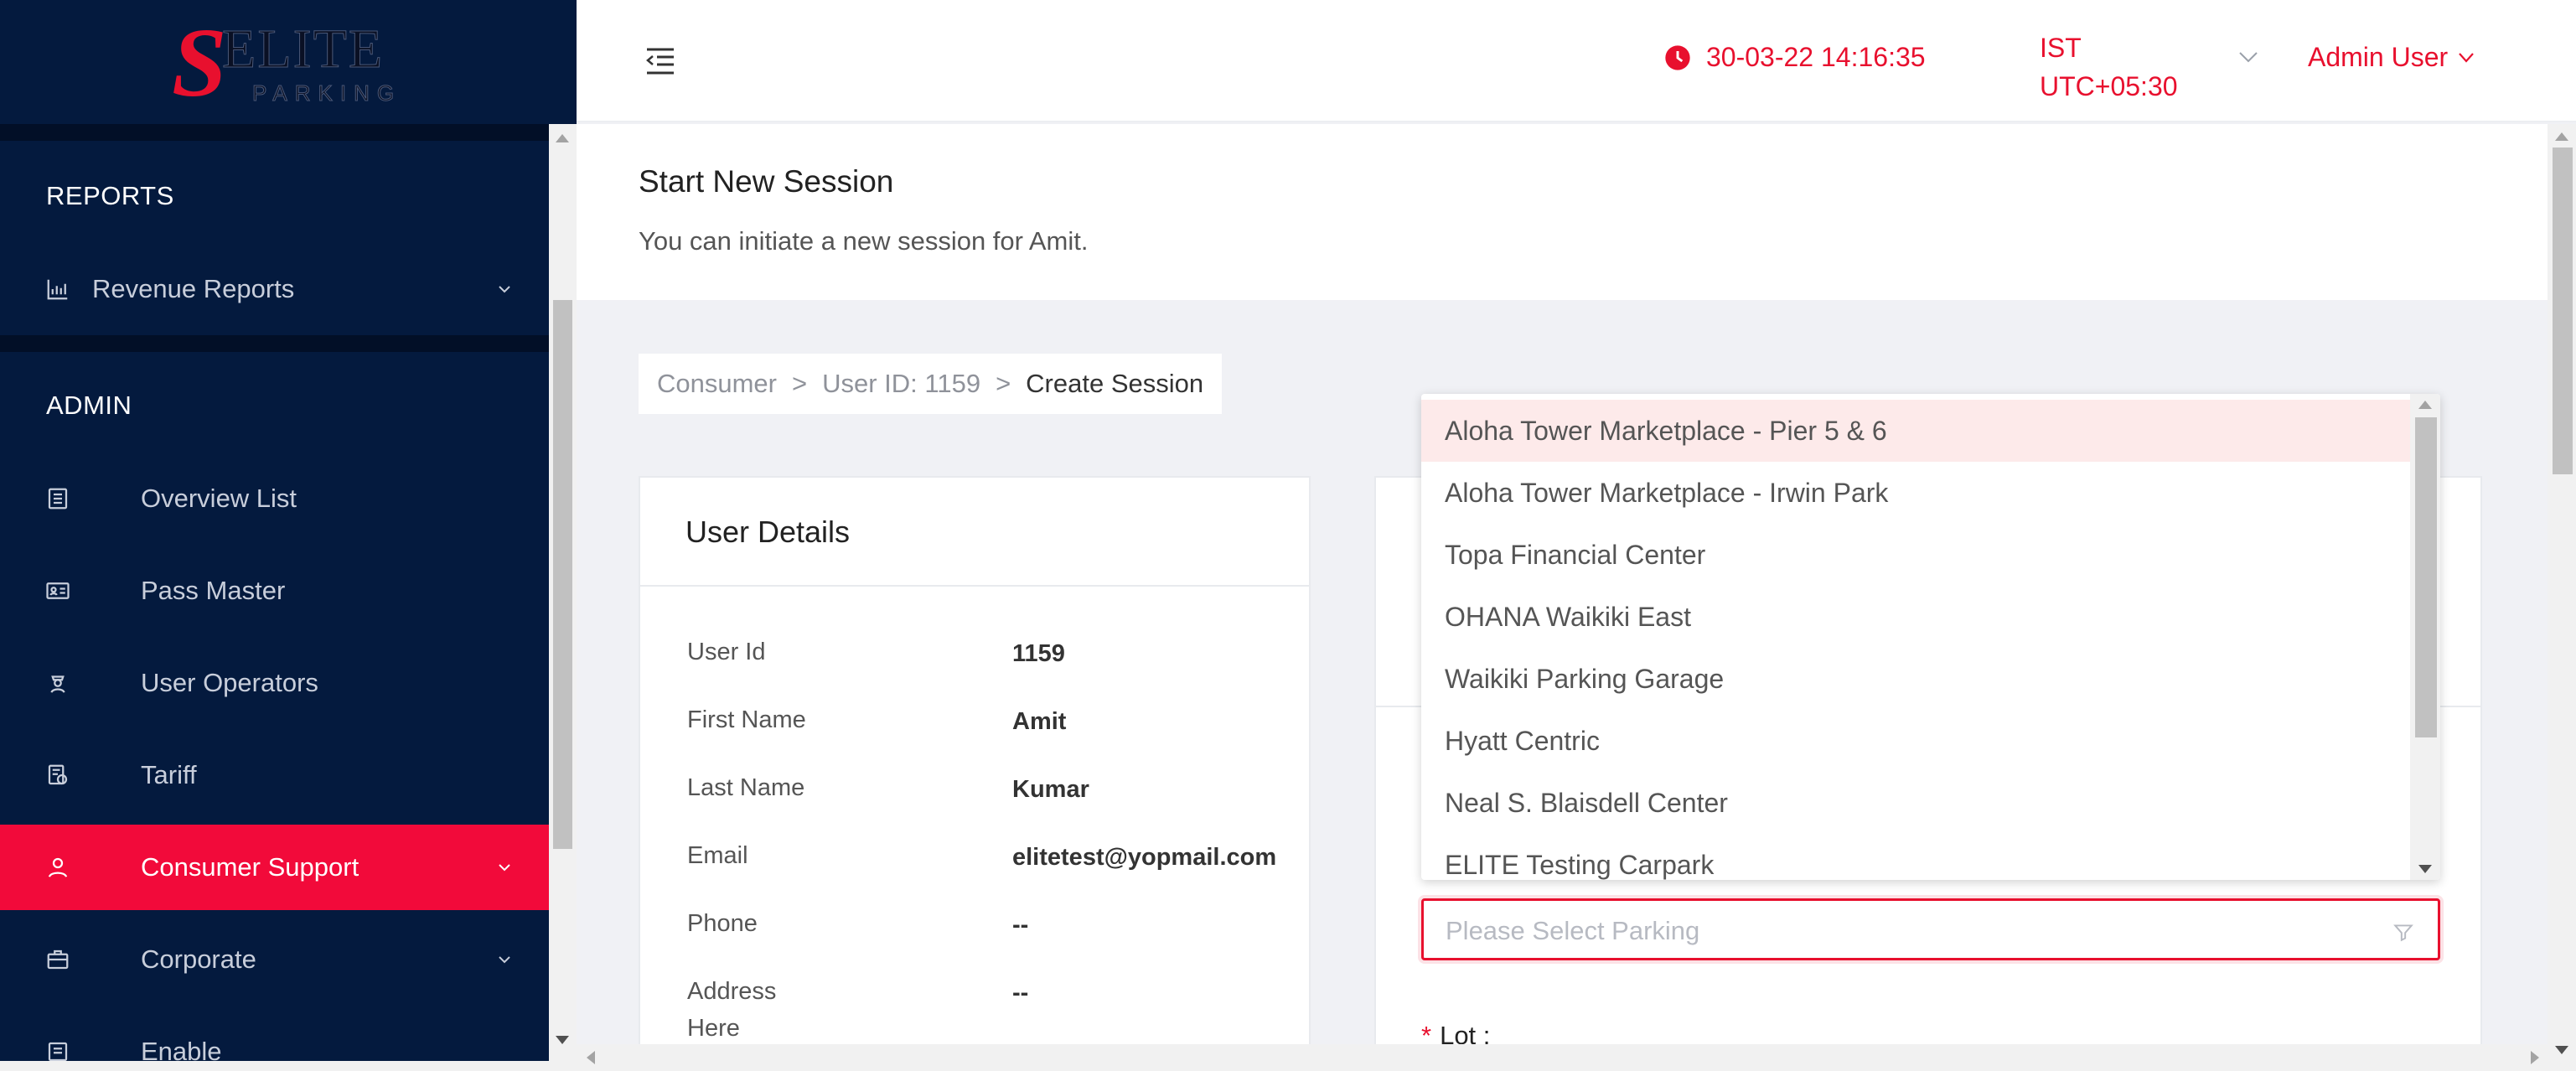  Describe the element at coordinates (213, 590) in the screenshot. I see `sidebar-item-label: Pass Master` at that location.